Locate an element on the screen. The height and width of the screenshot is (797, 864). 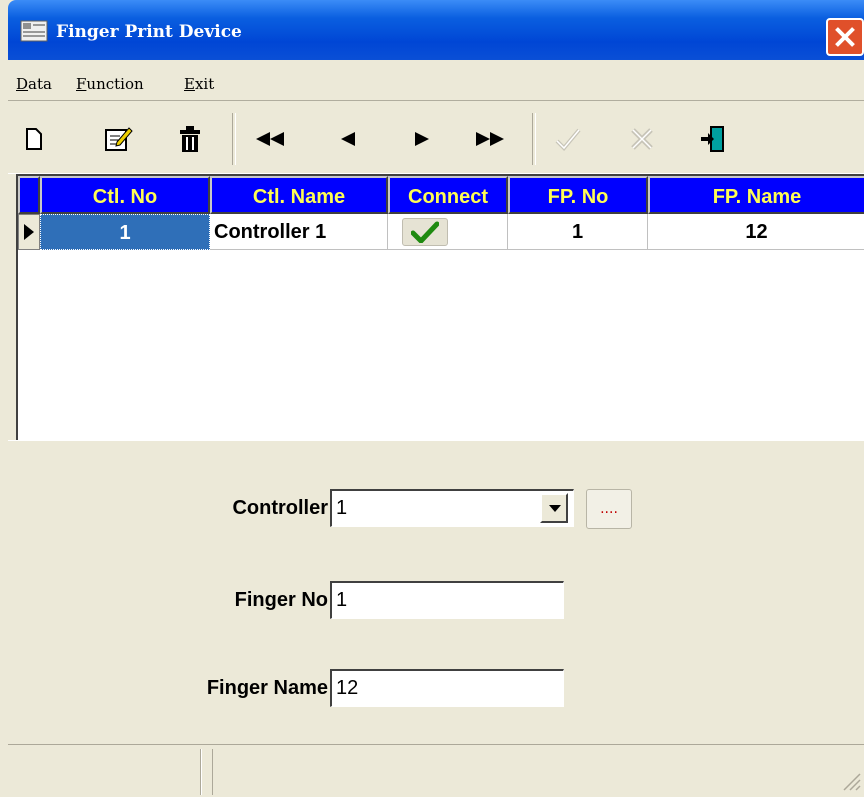
header-ctl-name: Ctl. Name is located at coordinates (299, 195).